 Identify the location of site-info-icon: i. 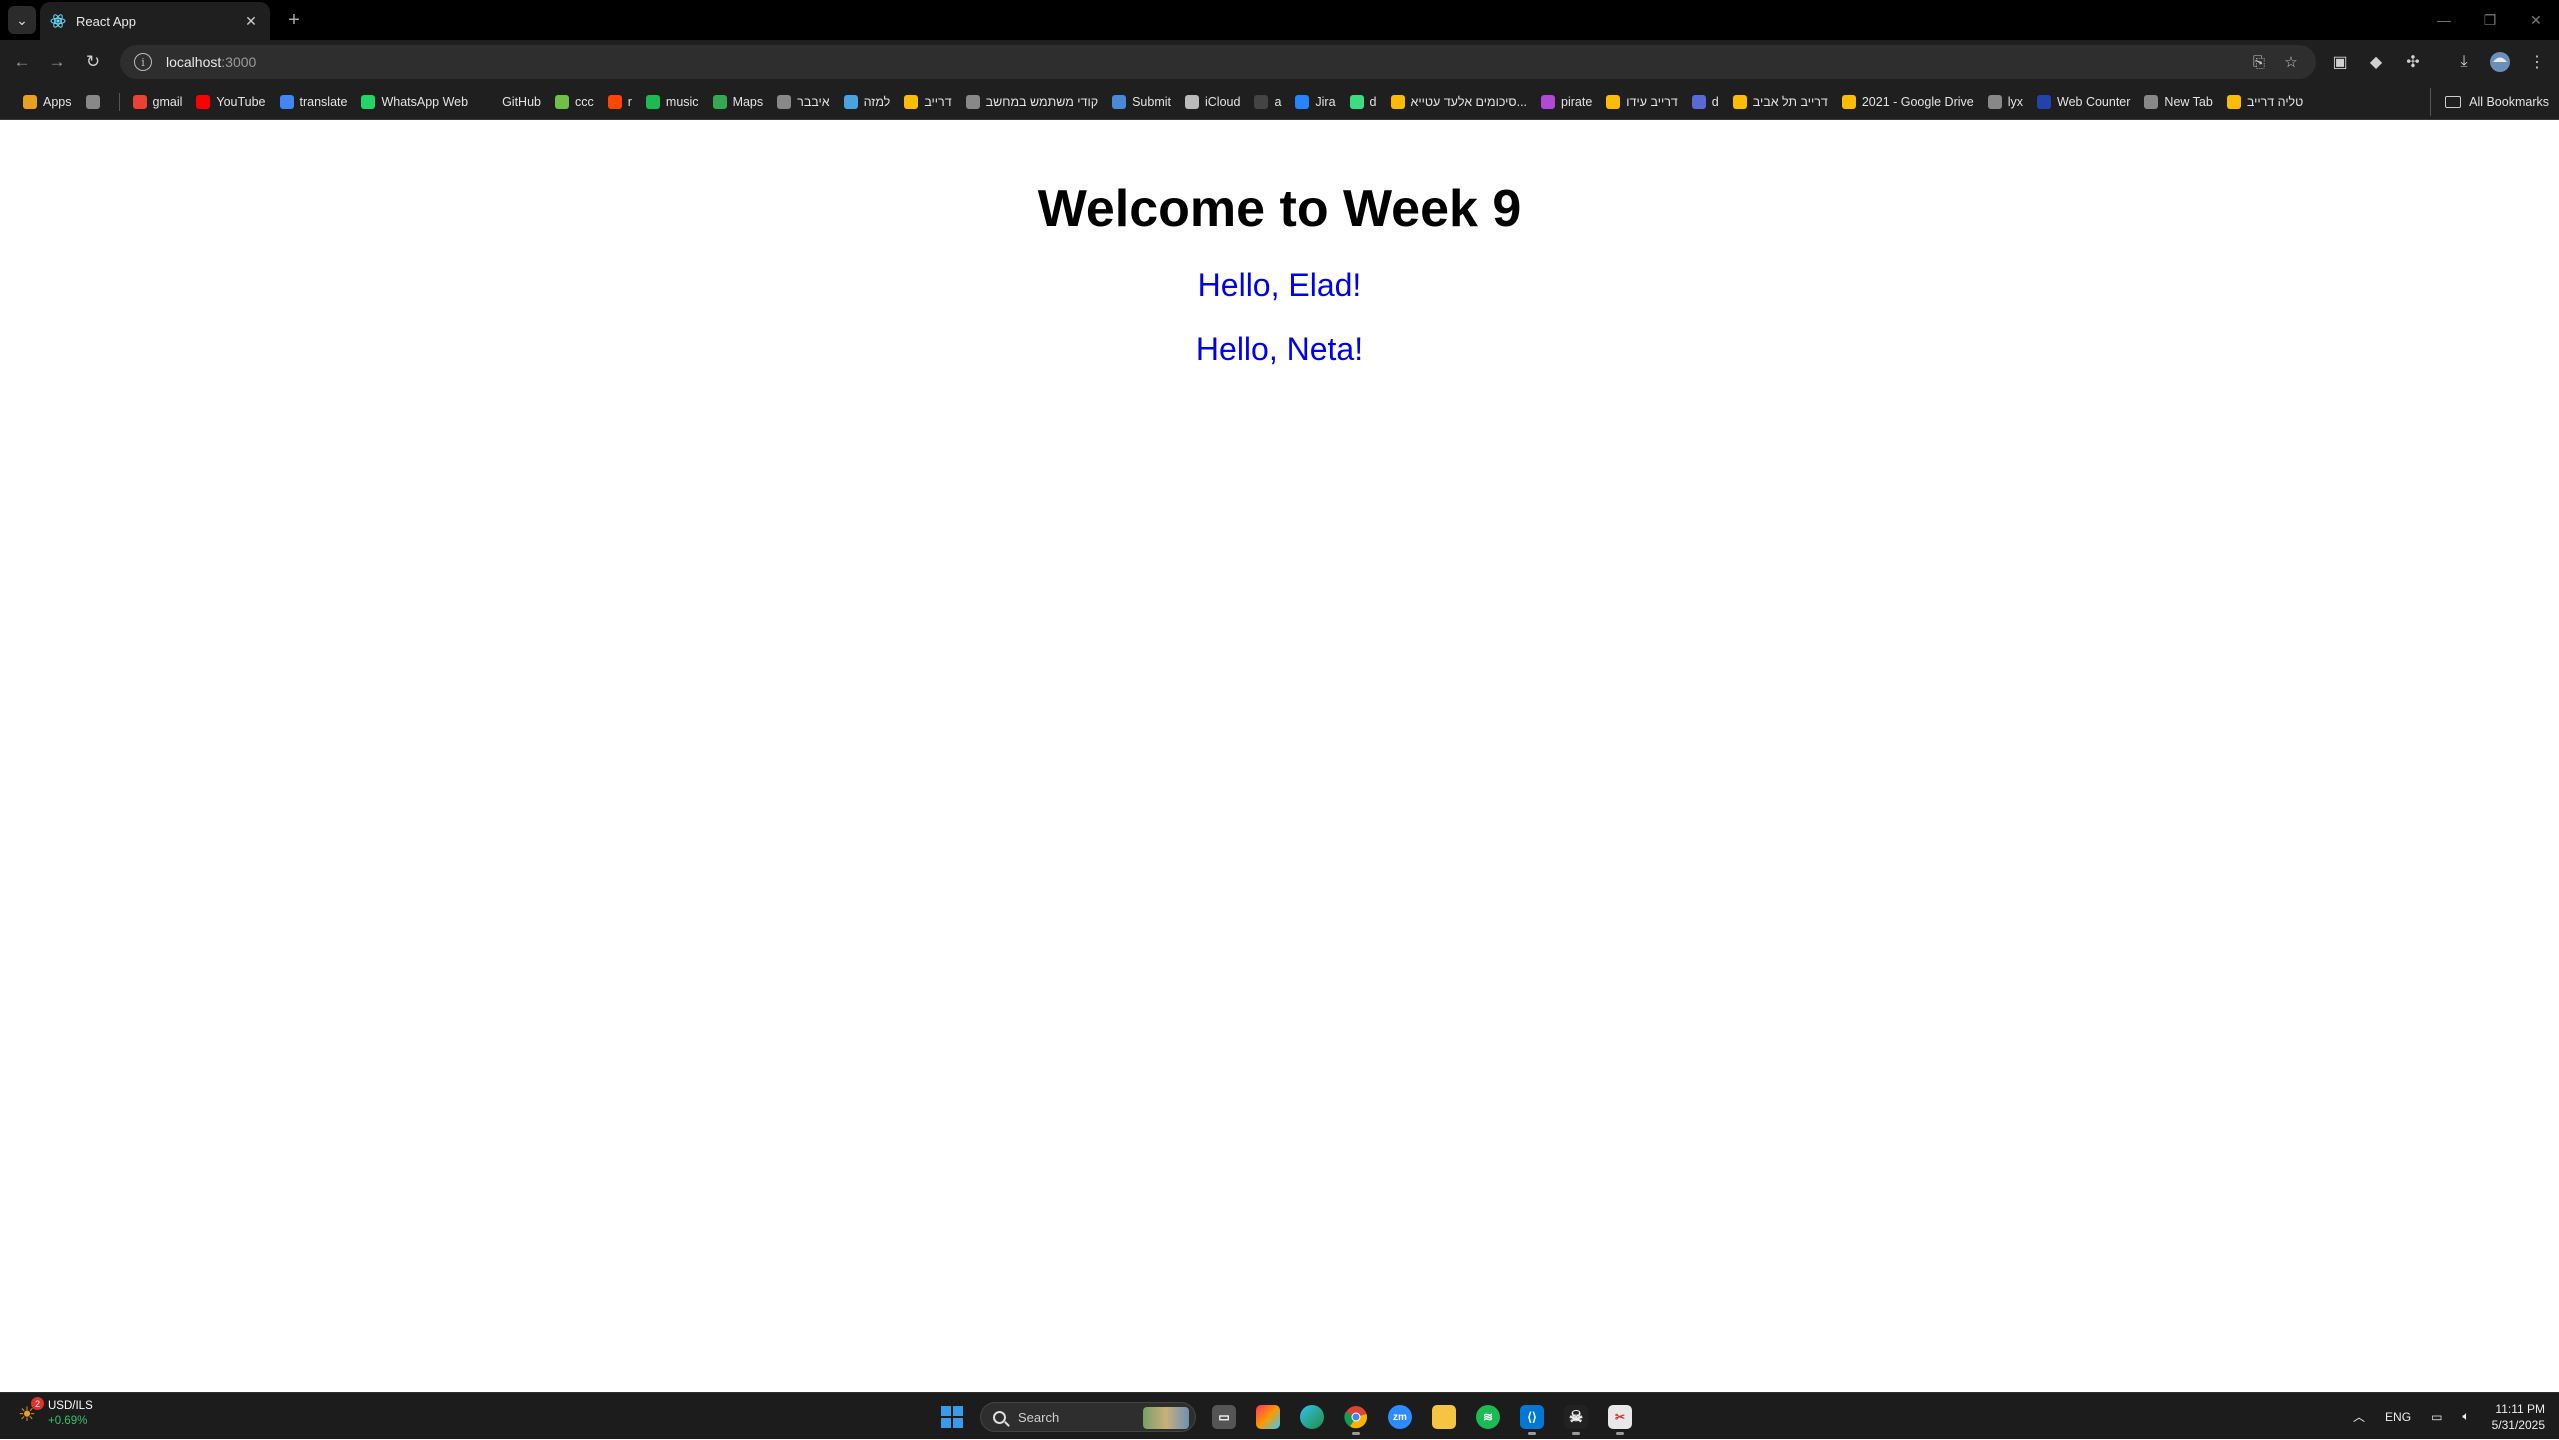
(143, 62).